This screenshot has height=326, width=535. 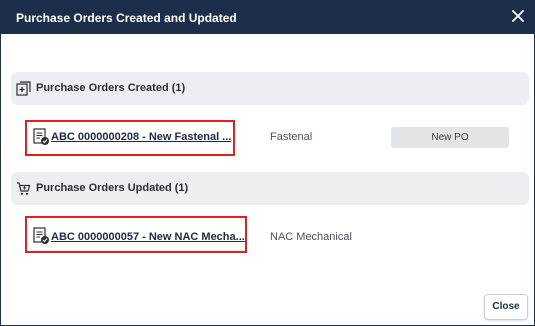 I want to click on cart-icon, so click(x=24, y=188).